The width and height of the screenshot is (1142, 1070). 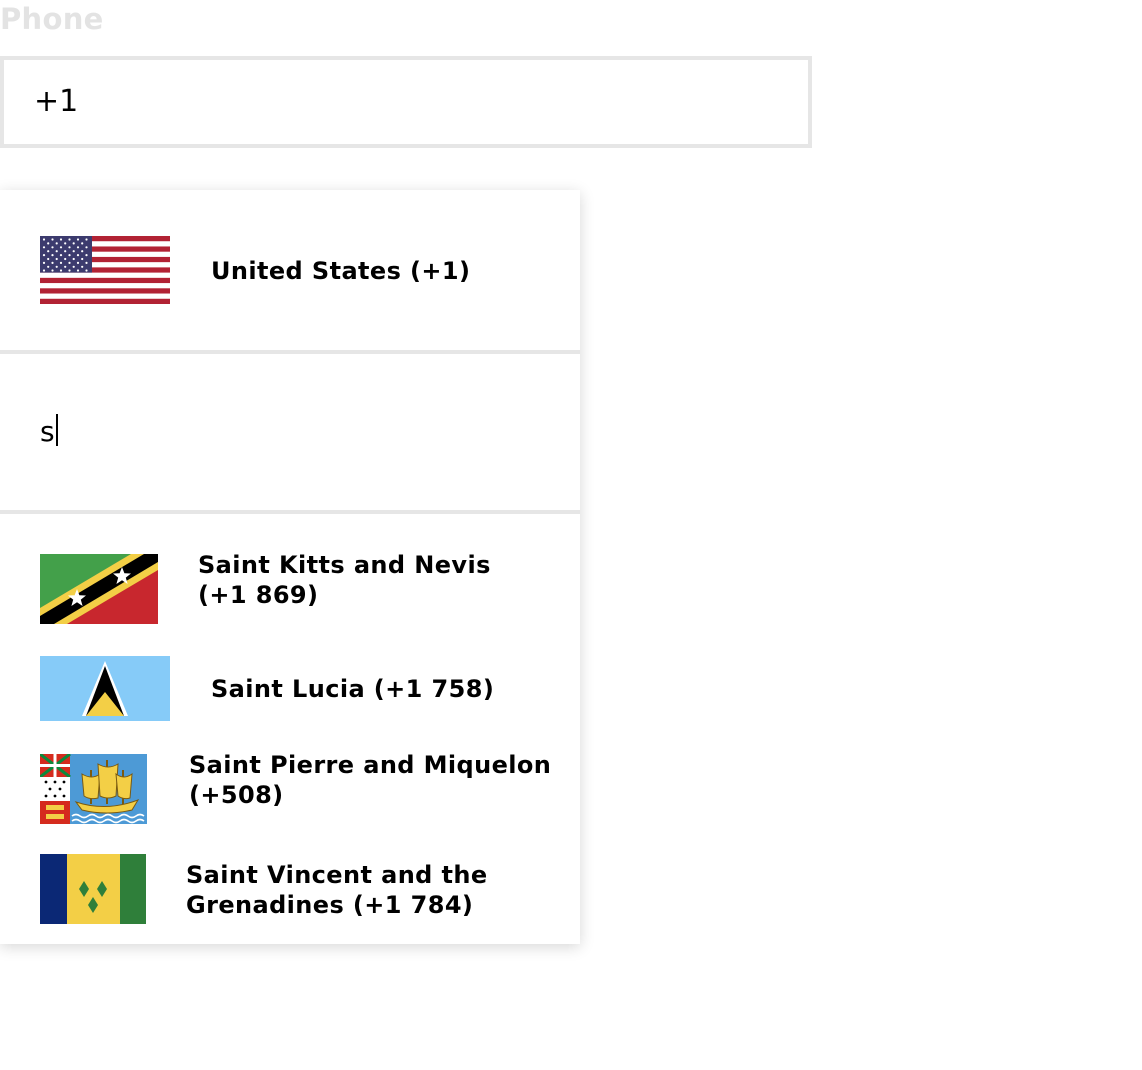 I want to click on country-option-saint-kitts-and-nevis: Saint Kitts and Nevis (+1 869), so click(x=290, y=587).